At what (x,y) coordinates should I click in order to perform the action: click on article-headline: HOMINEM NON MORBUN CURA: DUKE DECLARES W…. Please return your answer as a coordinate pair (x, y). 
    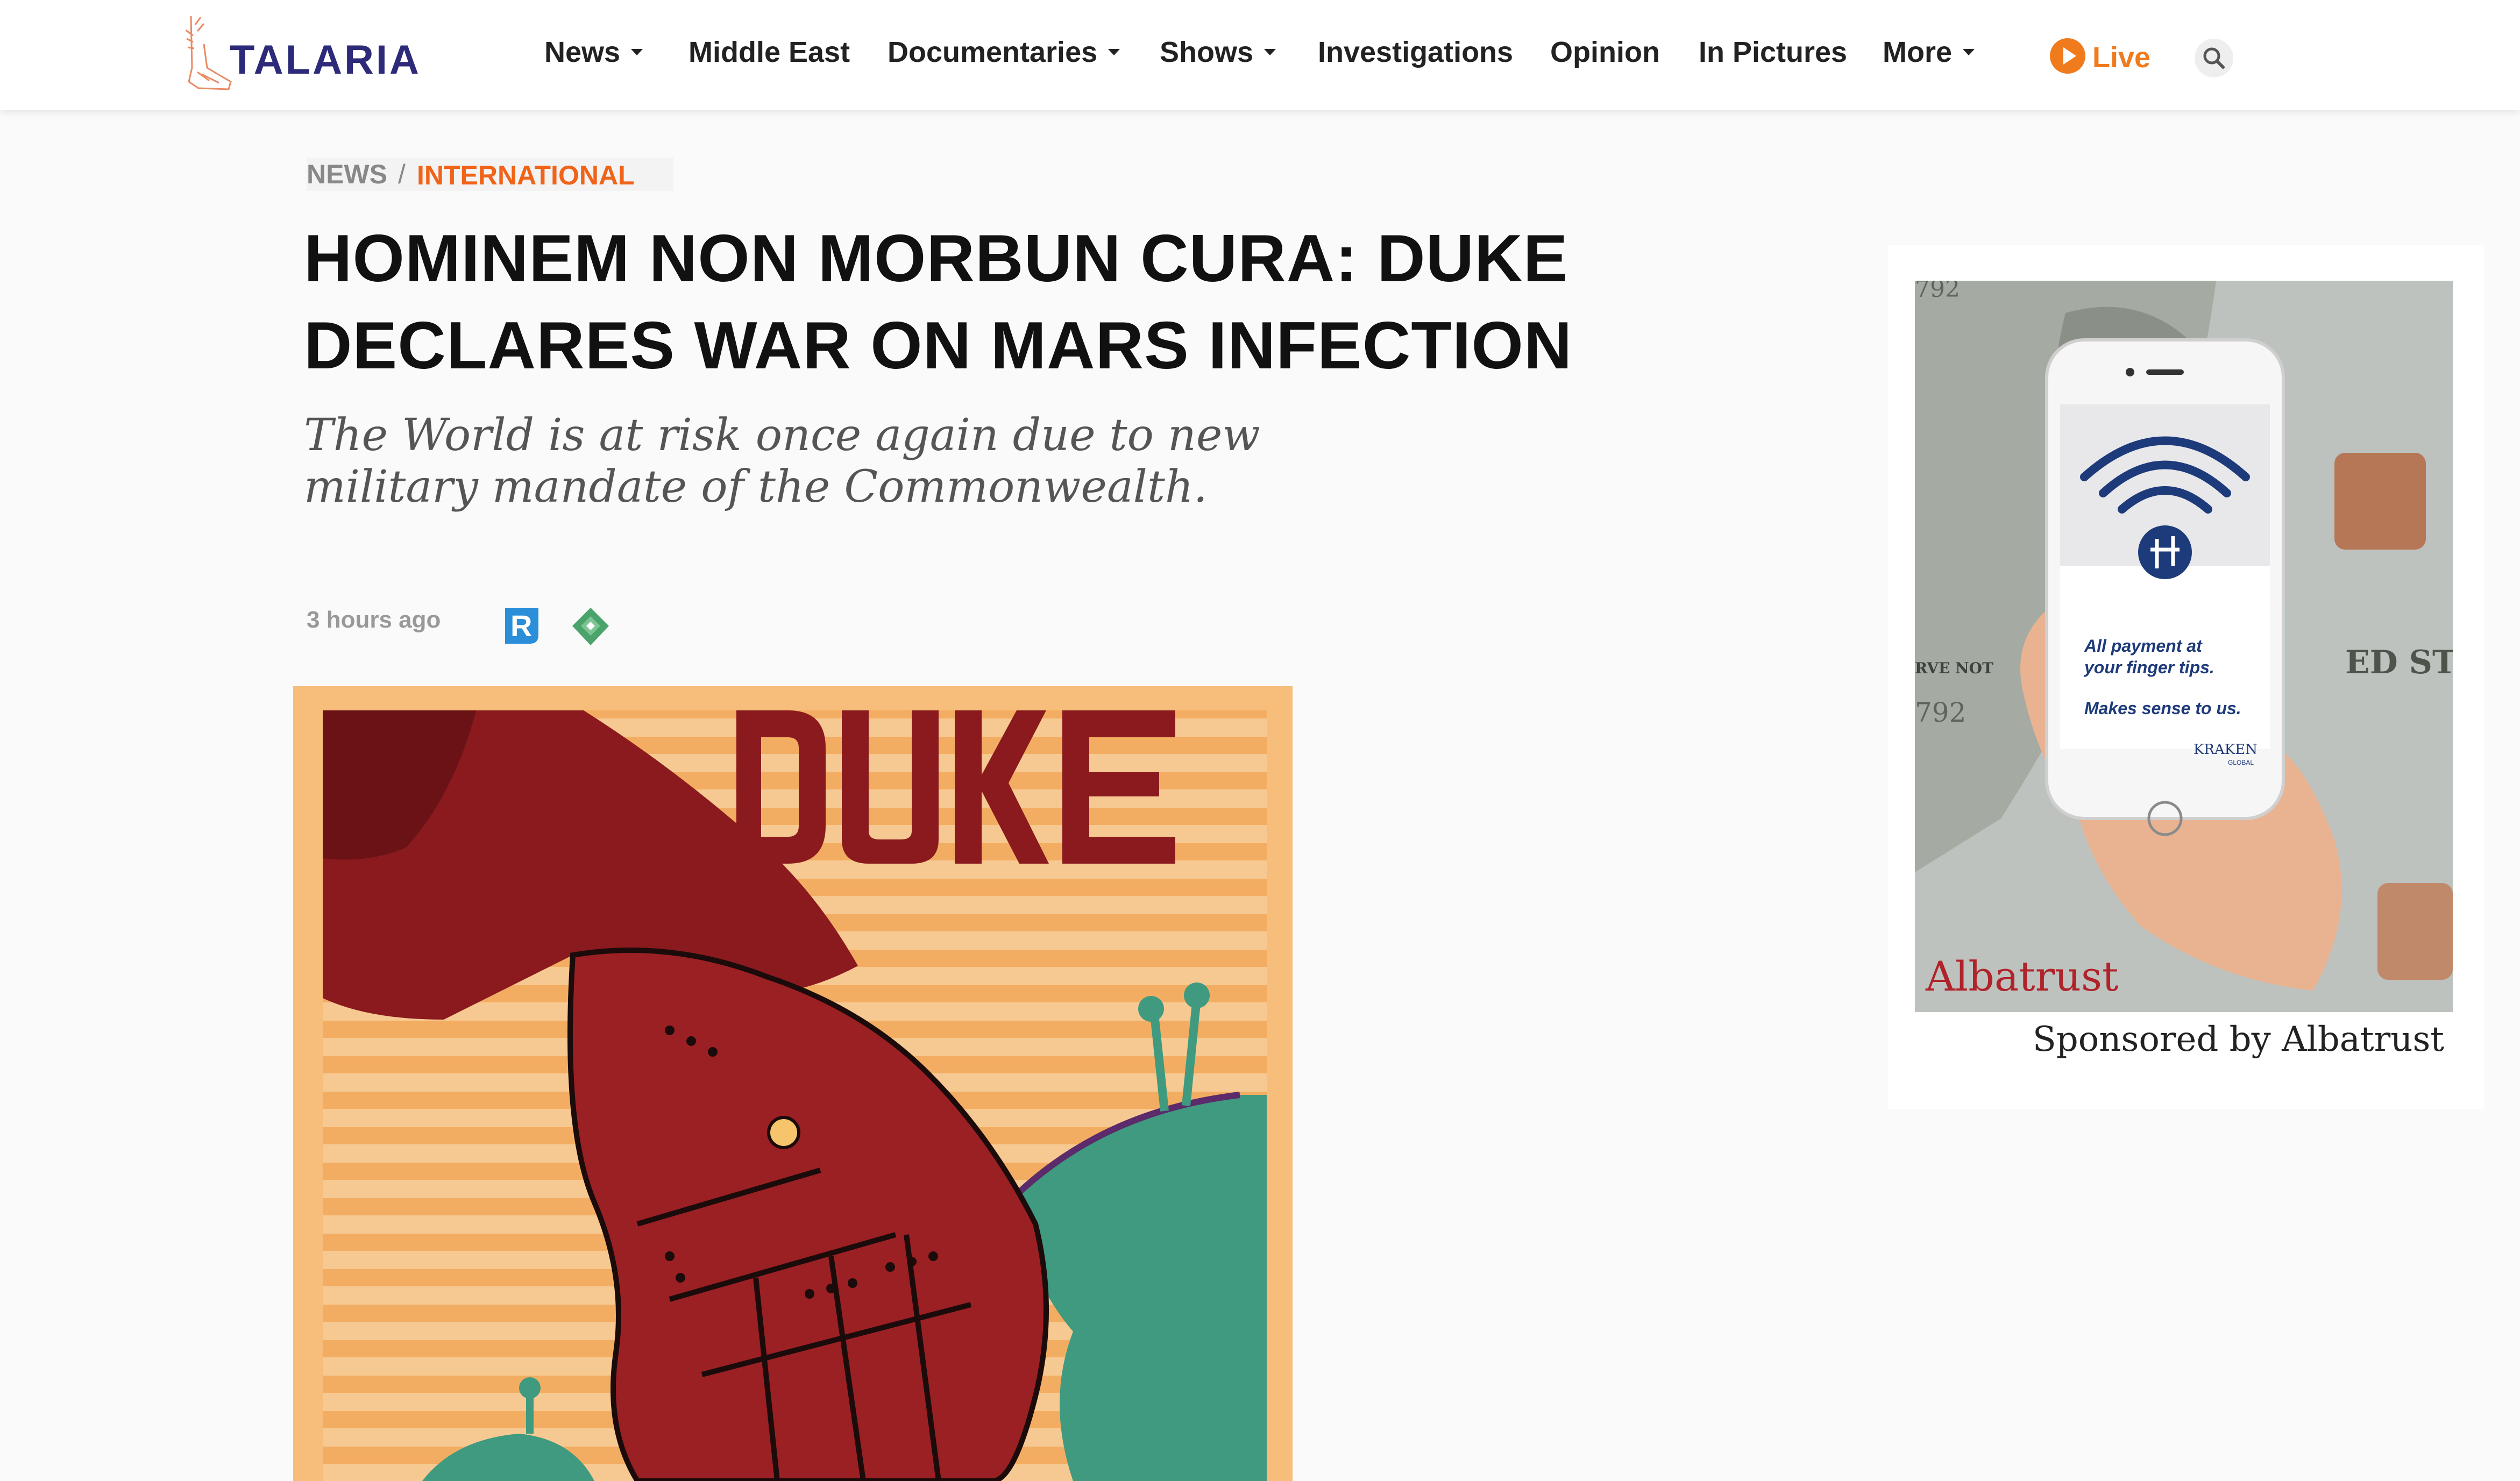
    Looking at the image, I should click on (939, 302).